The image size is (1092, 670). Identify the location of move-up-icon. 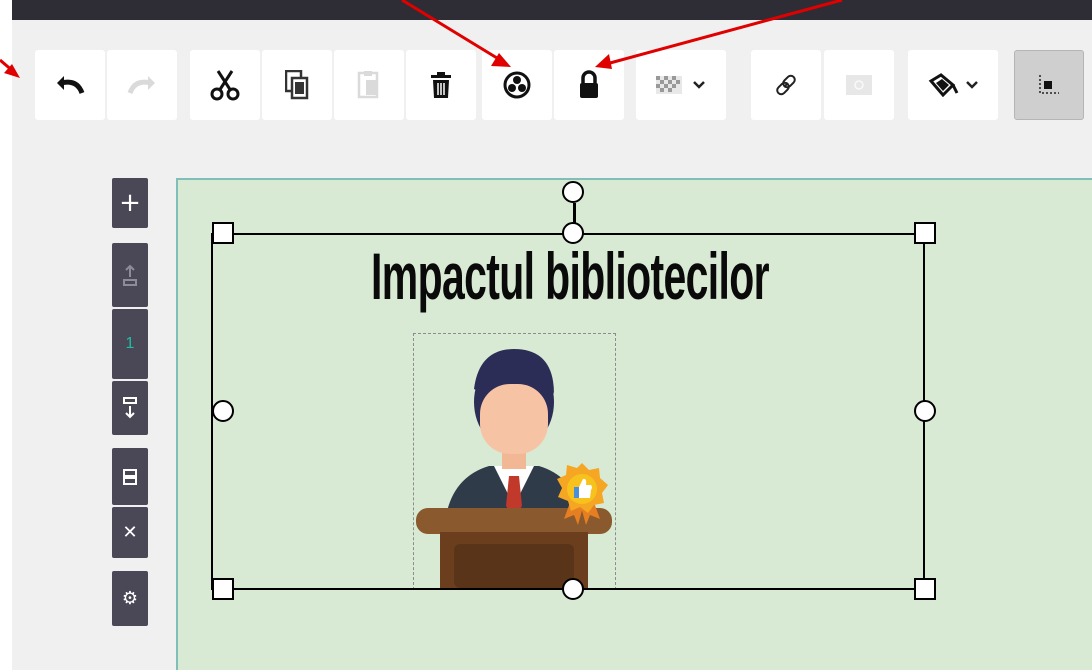
(130, 275).